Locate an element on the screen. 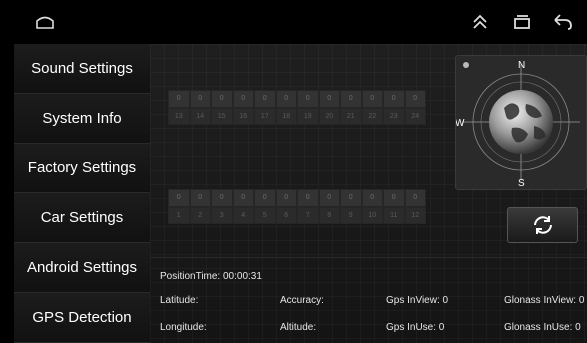 The image size is (587, 343). satellite-id: 20 is located at coordinates (329, 116).